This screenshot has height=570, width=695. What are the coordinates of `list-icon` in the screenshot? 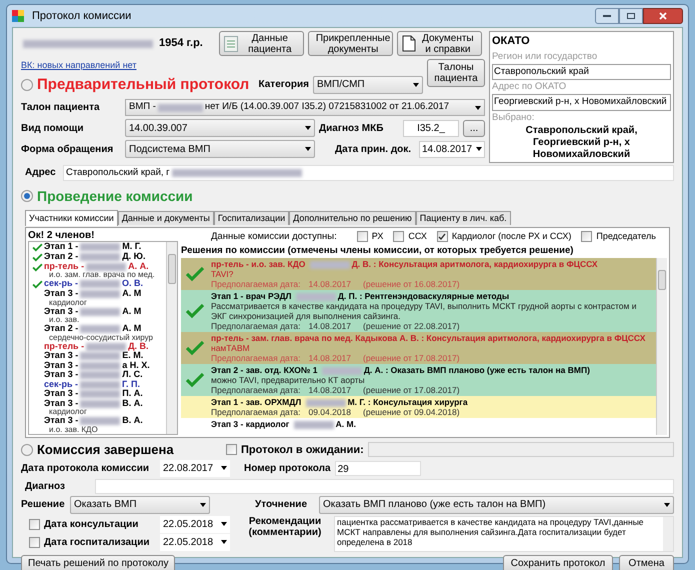 It's located at (231, 44).